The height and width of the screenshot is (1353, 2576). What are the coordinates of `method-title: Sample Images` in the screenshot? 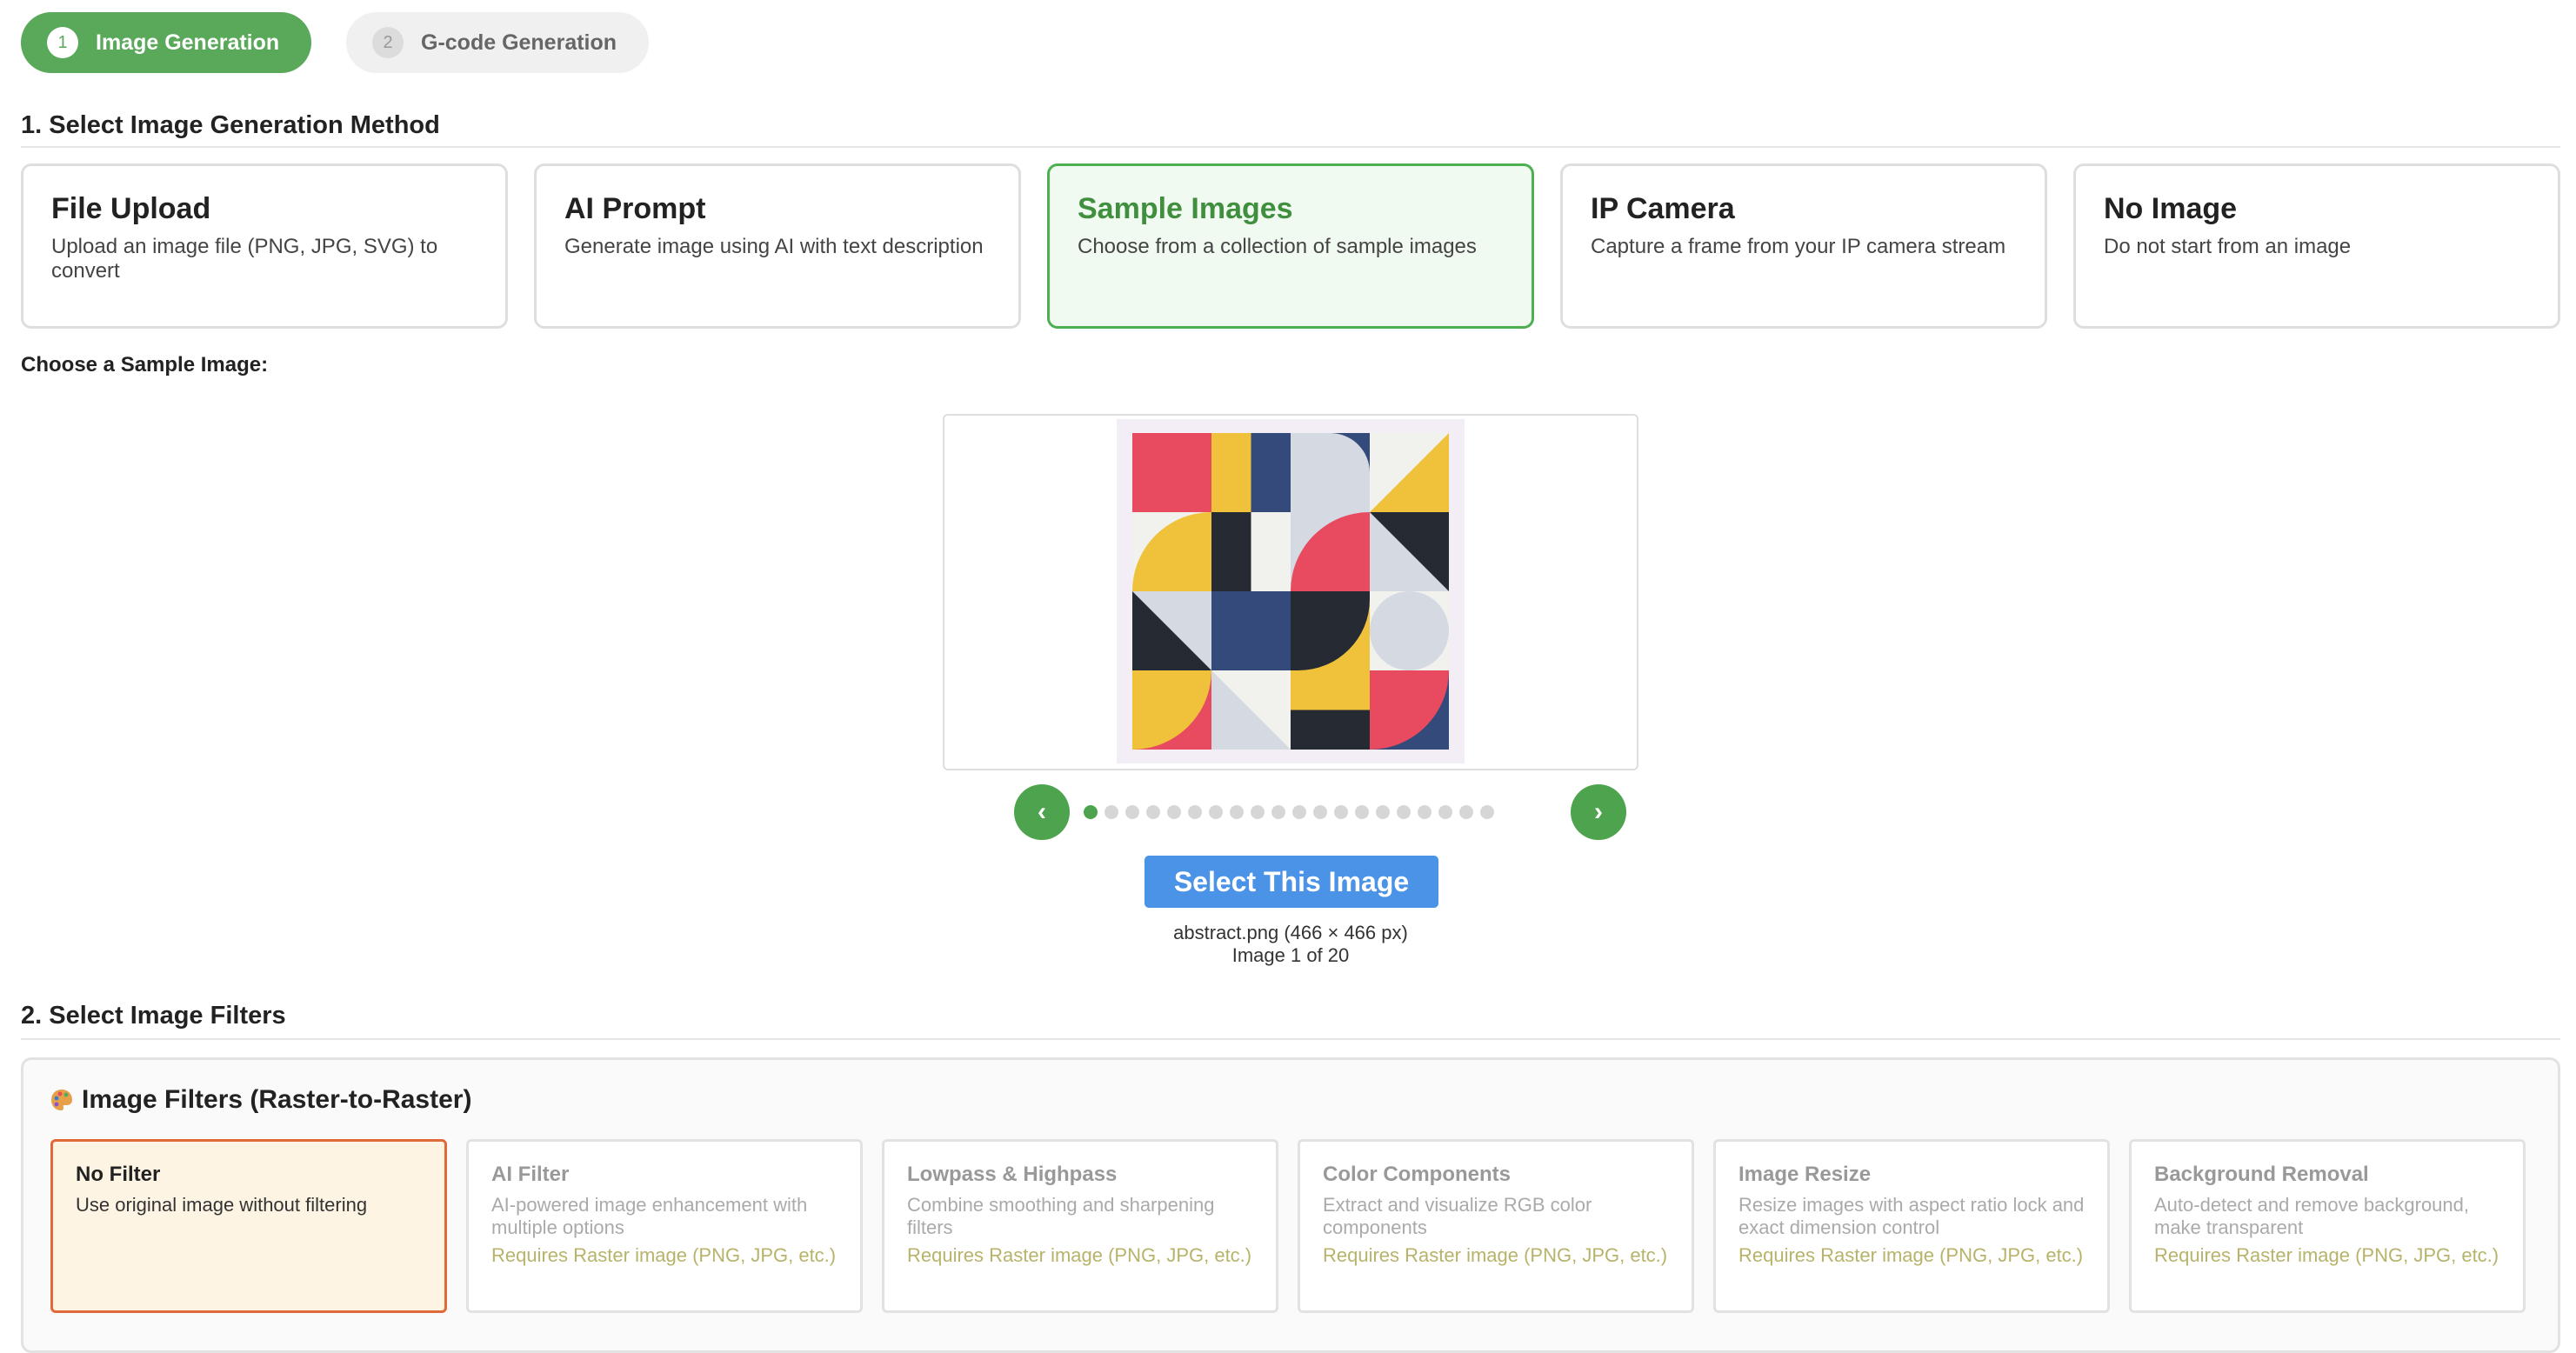 It's located at (1185, 209).